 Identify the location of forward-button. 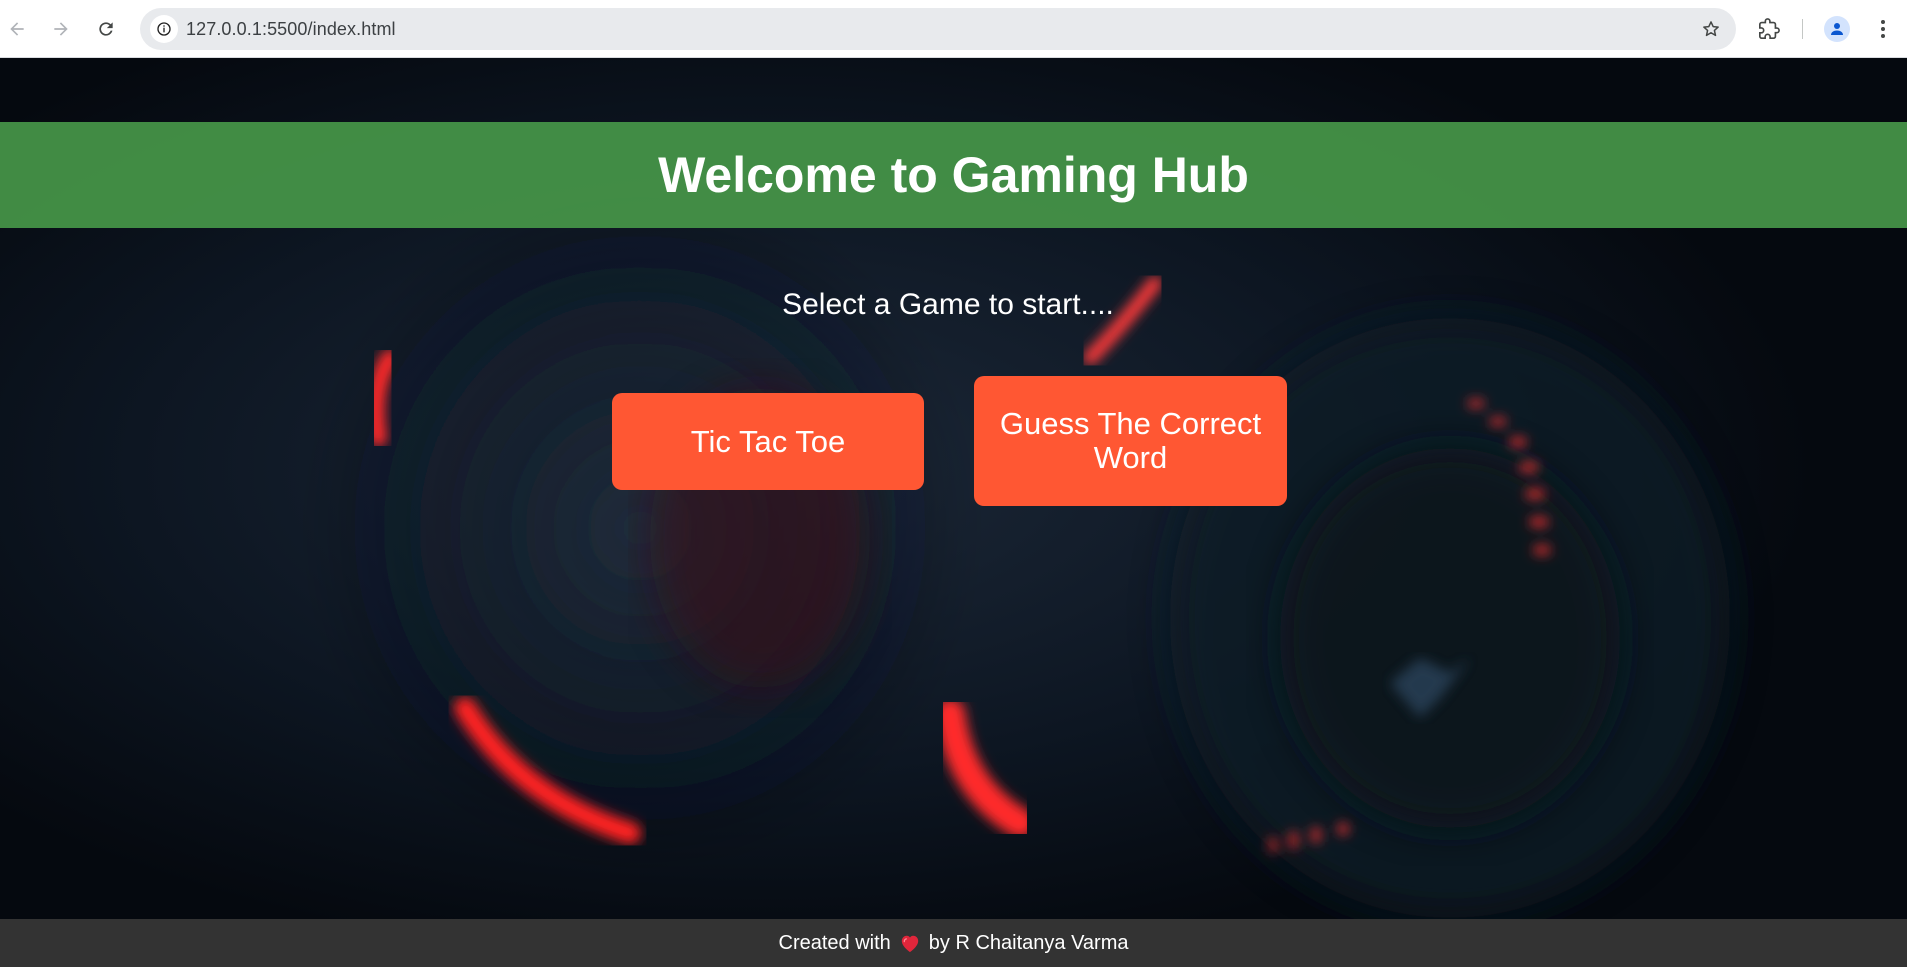
(61, 29).